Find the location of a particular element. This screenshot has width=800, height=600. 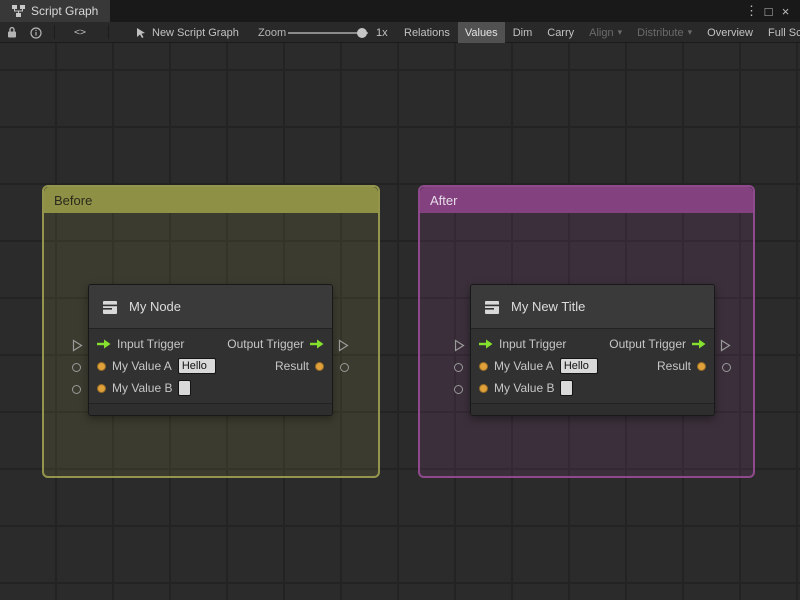

group-title: Before is located at coordinates (73, 200).